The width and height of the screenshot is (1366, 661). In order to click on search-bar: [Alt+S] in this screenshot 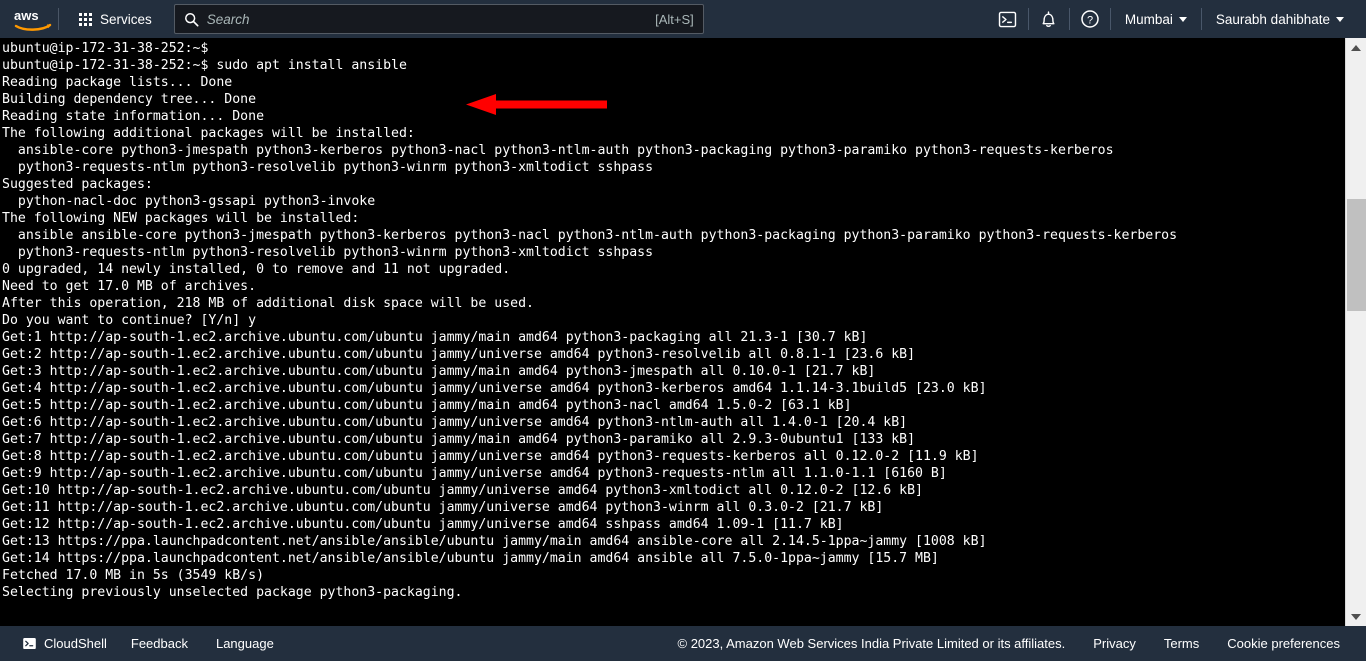, I will do `click(438, 19)`.